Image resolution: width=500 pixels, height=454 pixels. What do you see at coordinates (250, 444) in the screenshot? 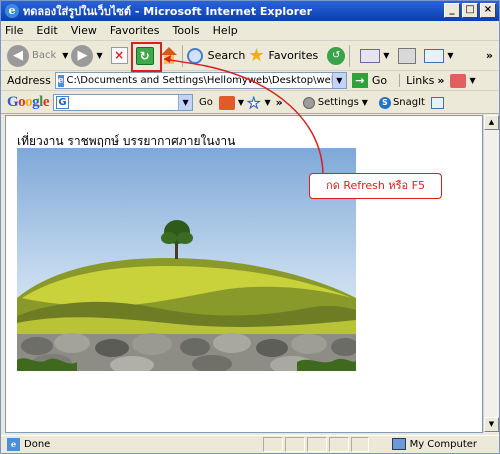
I see `status-bar: e Done My Computer` at bounding box center [250, 444].